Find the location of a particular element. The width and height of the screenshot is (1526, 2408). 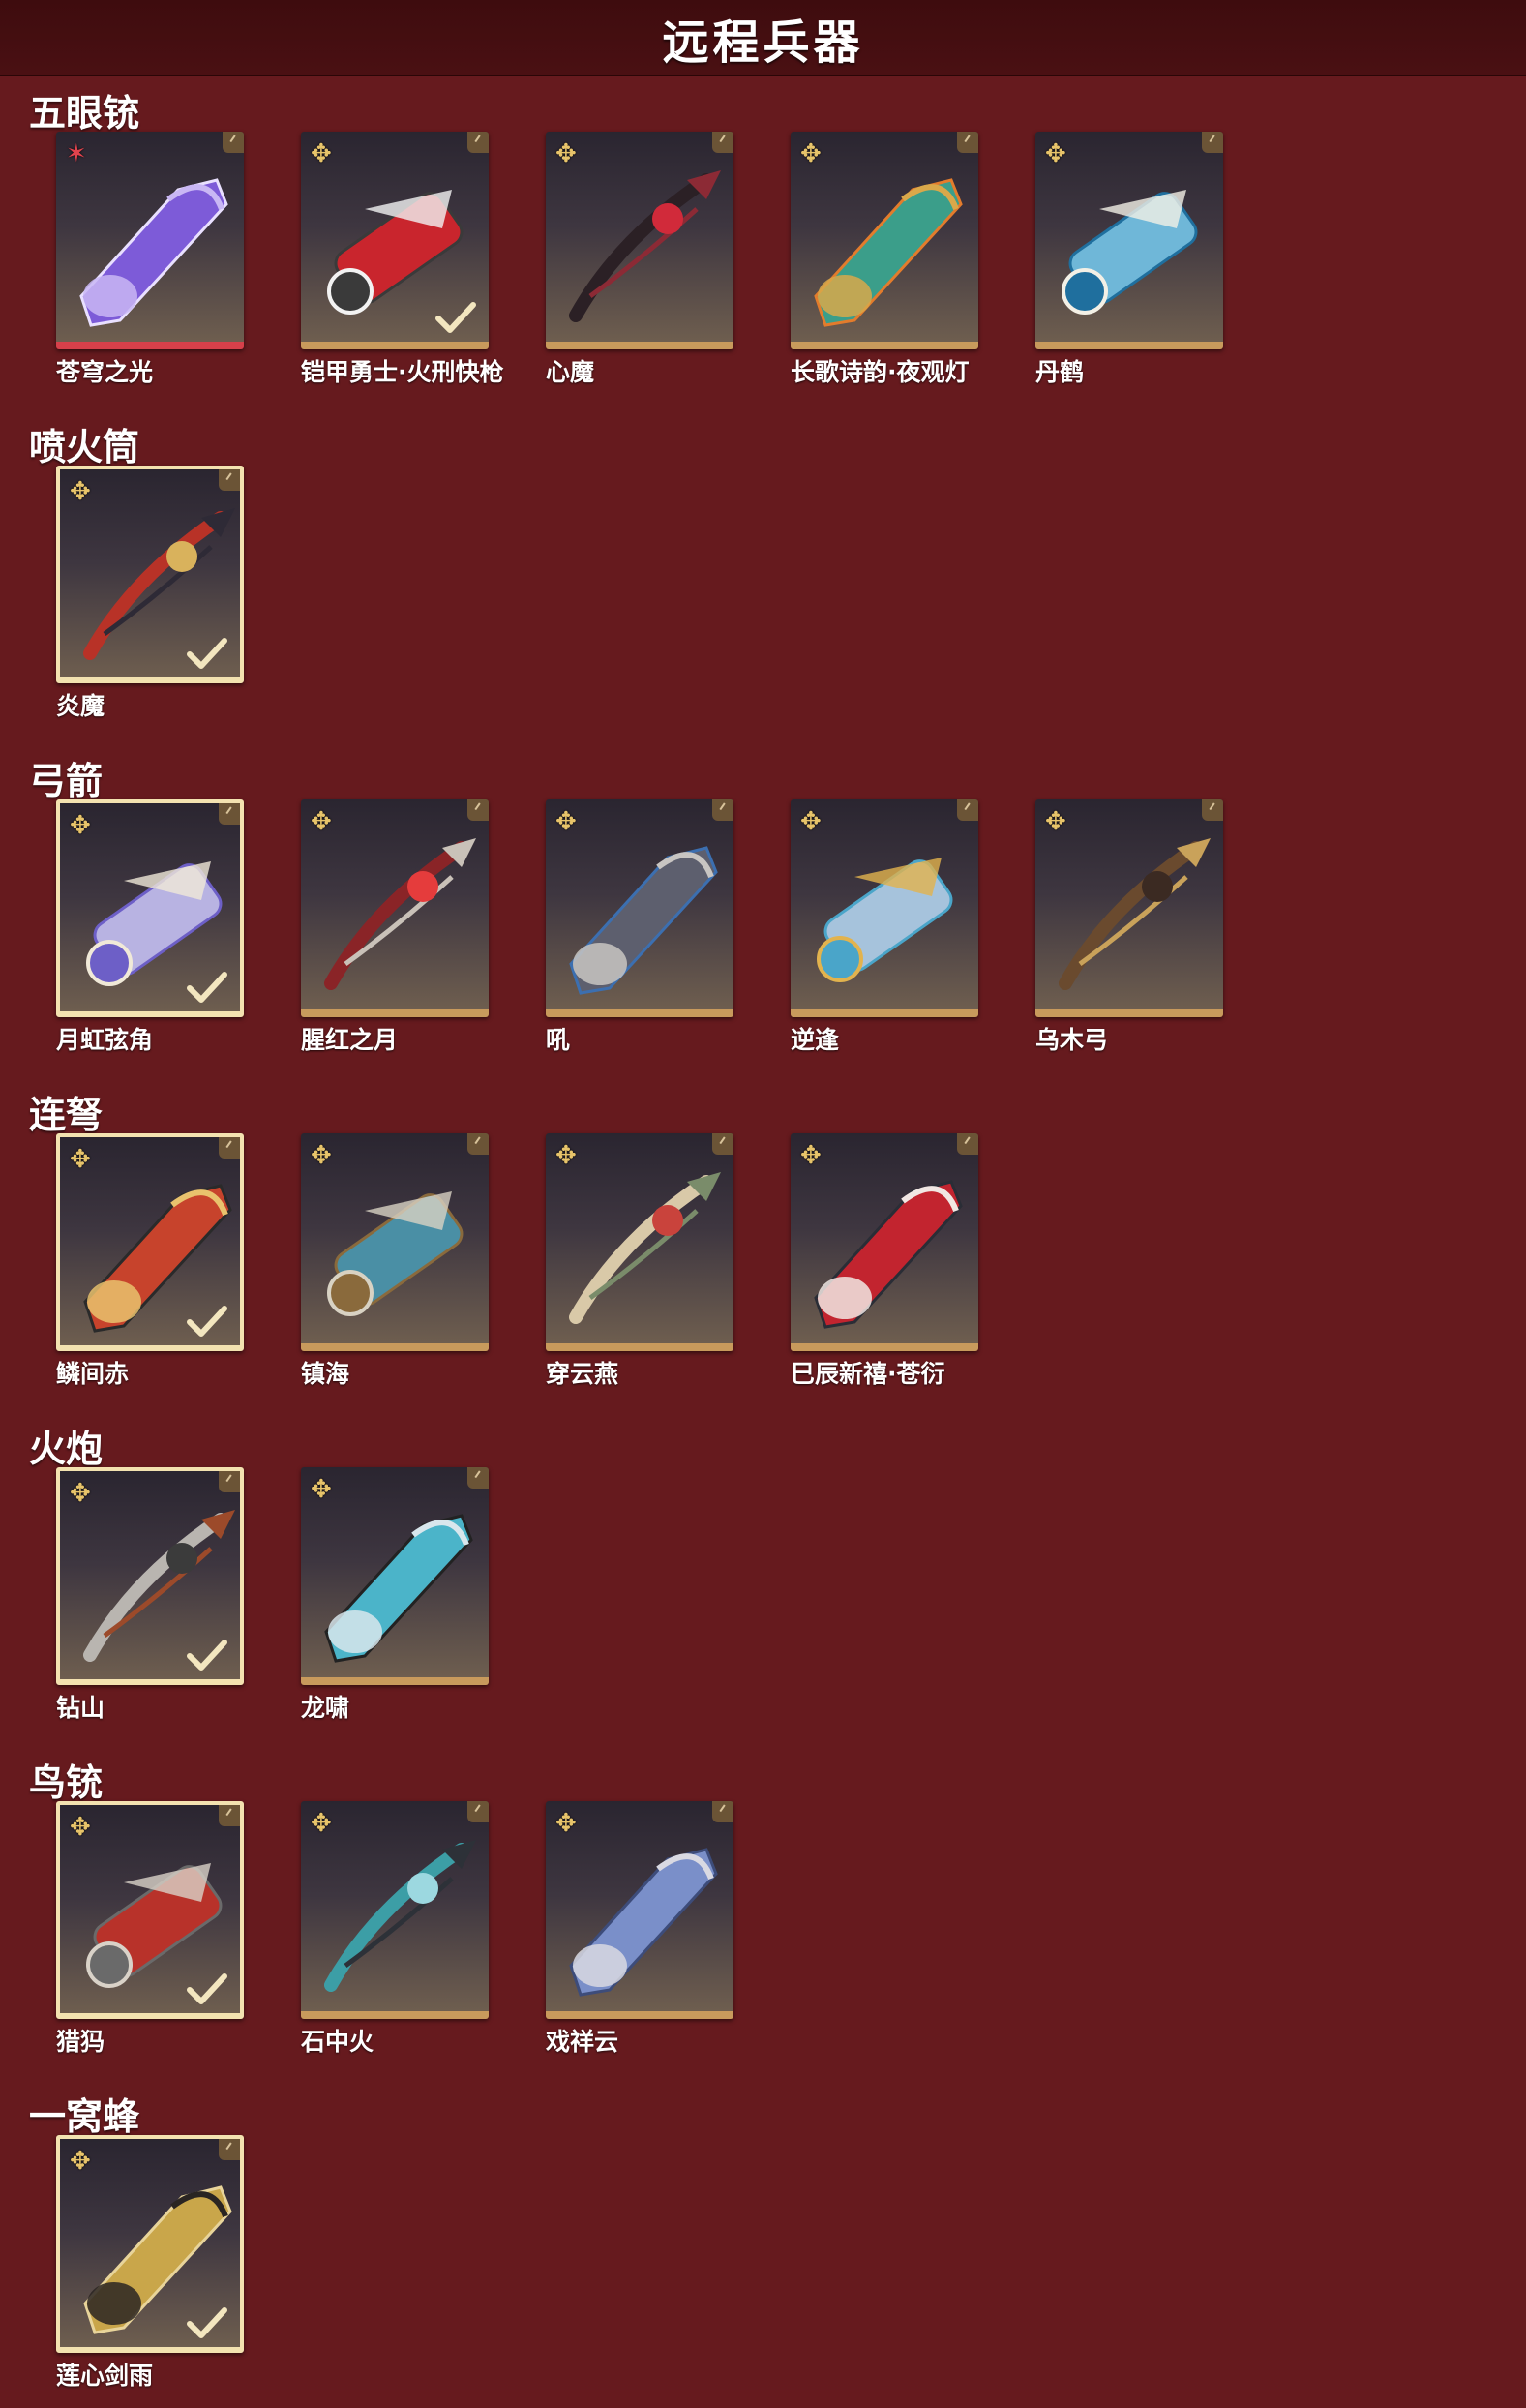

weapon-item: ✥ 镇海 is located at coordinates (397, 1260).